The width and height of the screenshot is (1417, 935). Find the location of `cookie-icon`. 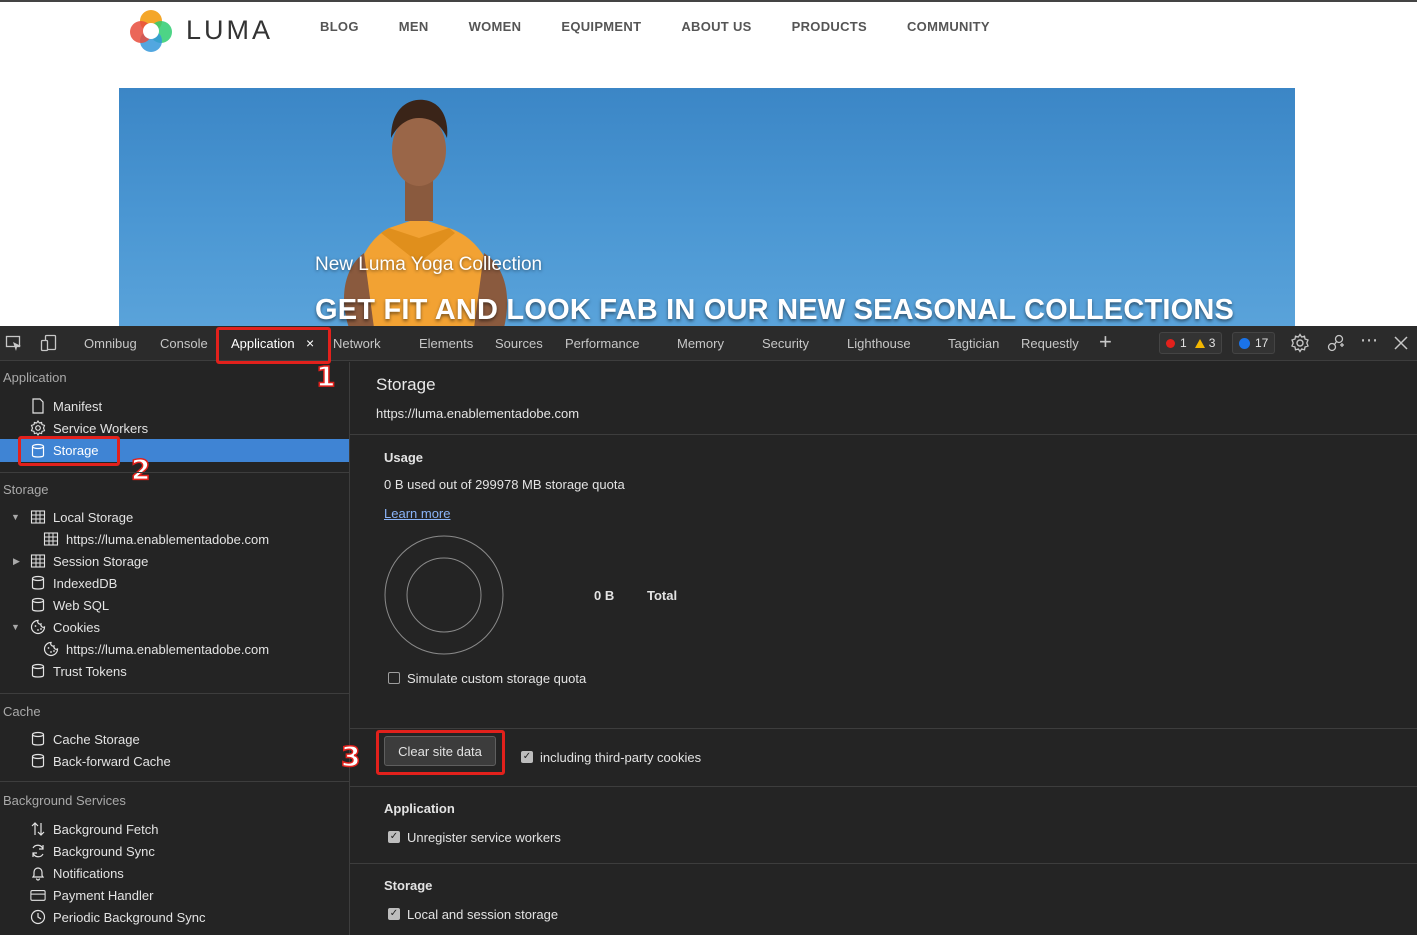

cookie-icon is located at coordinates (51, 649).